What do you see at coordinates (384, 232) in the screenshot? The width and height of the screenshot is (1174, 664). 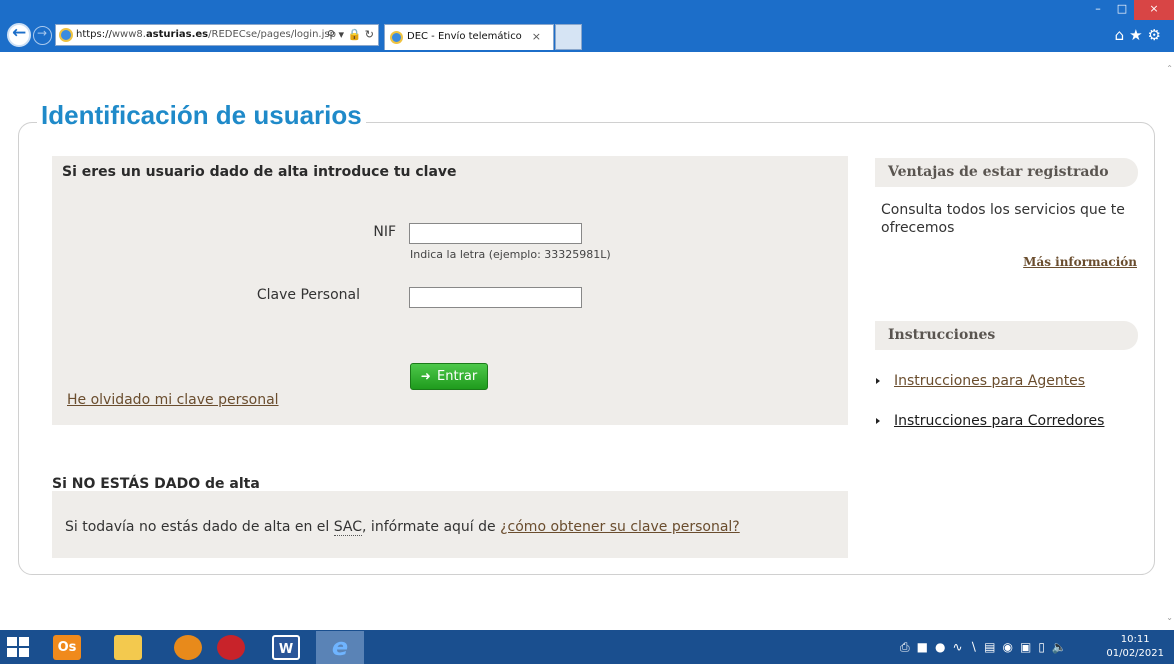 I see `nif-label: NIF` at bounding box center [384, 232].